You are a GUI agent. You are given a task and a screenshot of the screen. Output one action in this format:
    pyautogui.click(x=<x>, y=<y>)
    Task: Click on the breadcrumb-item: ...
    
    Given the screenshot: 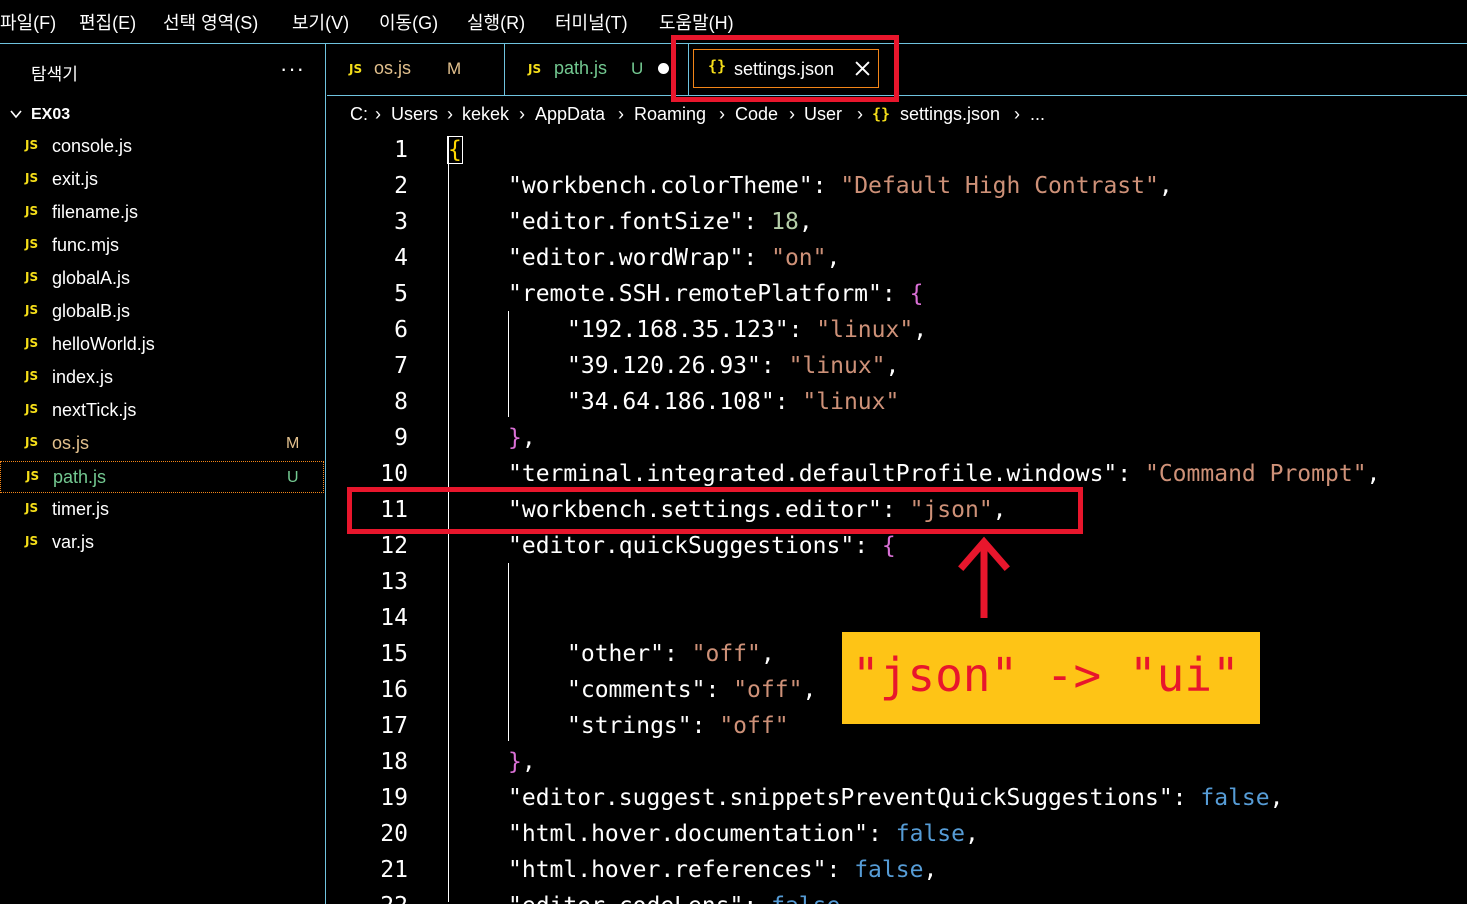 What is the action you would take?
    pyautogui.click(x=1037, y=114)
    